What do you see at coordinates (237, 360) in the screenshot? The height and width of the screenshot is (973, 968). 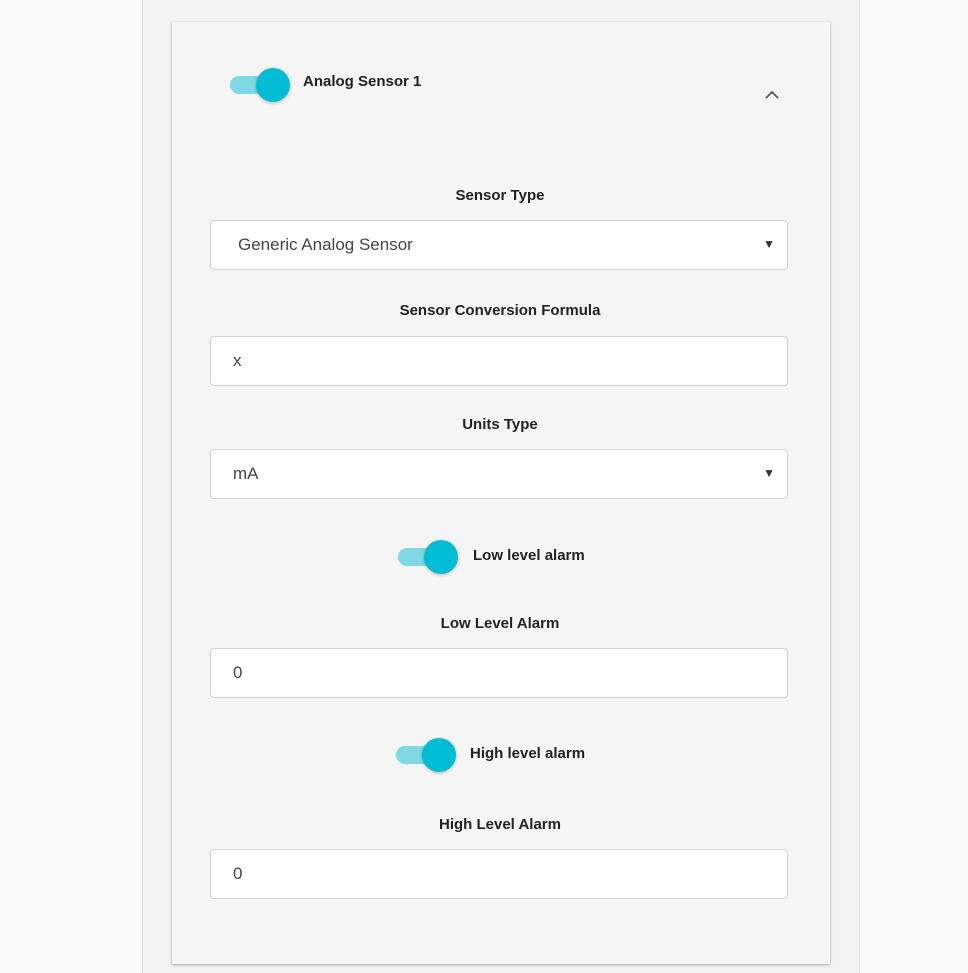 I see `conversion-formula-value: x` at bounding box center [237, 360].